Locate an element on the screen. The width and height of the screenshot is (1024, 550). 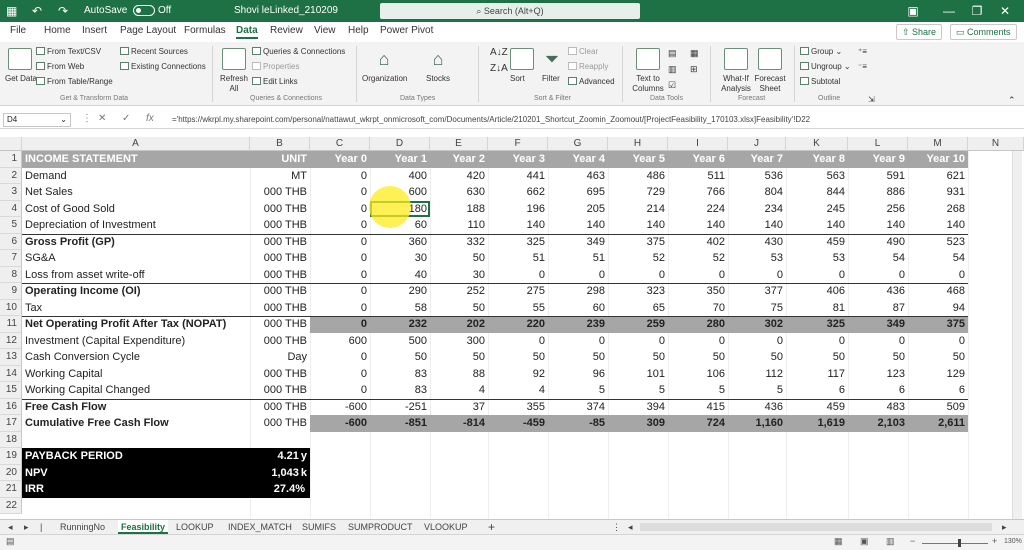
hide-detail-icon: ⁻≡ is located at coordinates (862, 67).